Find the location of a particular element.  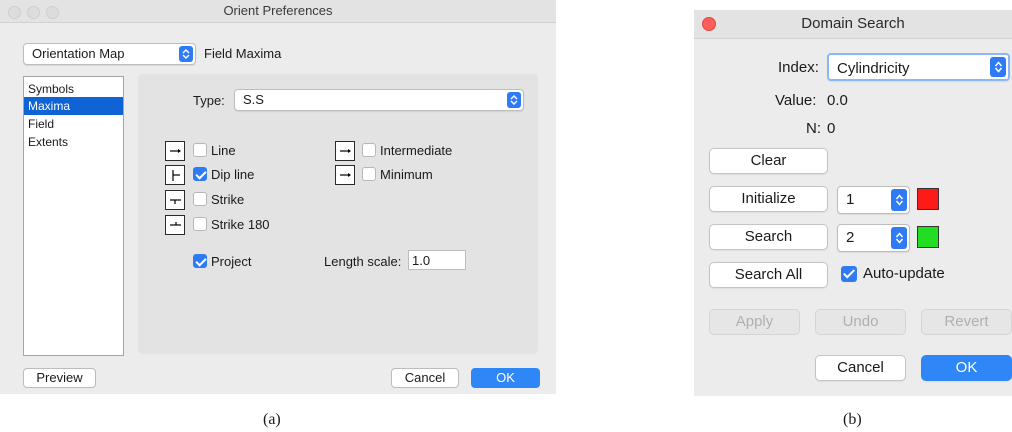

line-label: Line is located at coordinates (223, 150).